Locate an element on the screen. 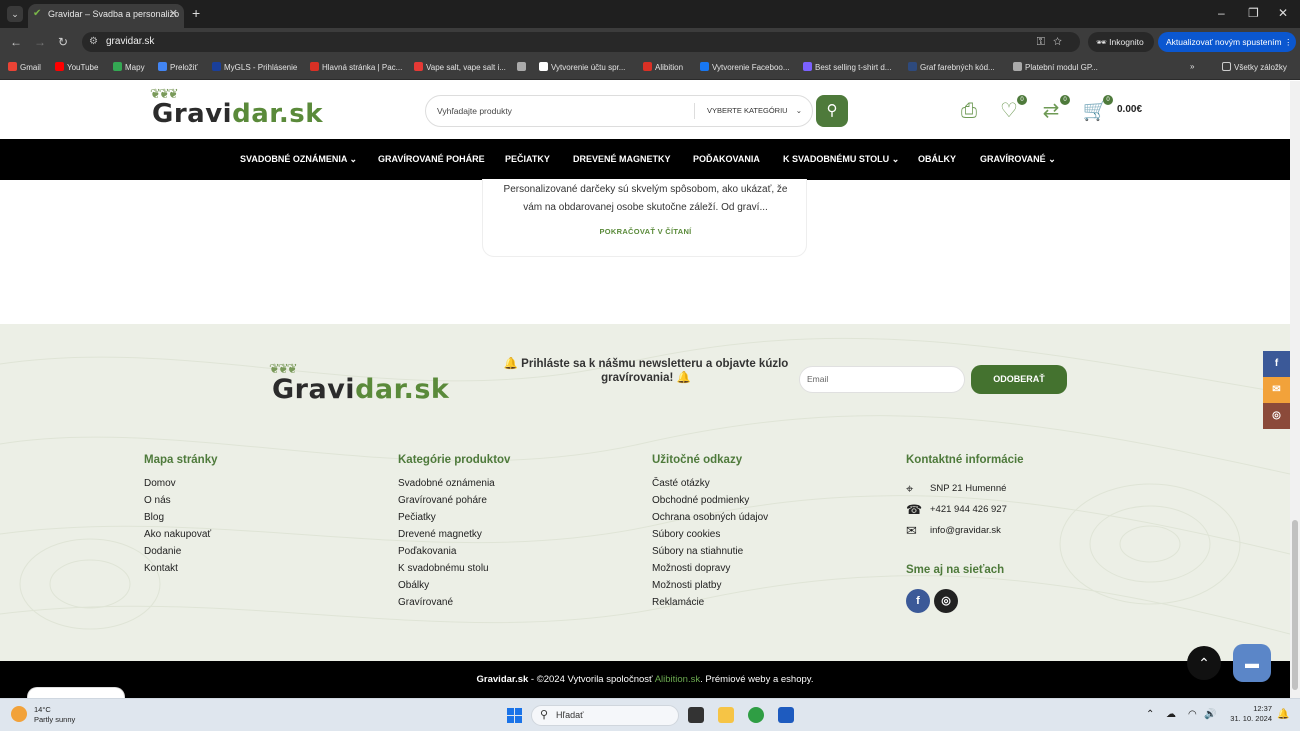  bookmark-item: Gmail is located at coordinates (24, 67).